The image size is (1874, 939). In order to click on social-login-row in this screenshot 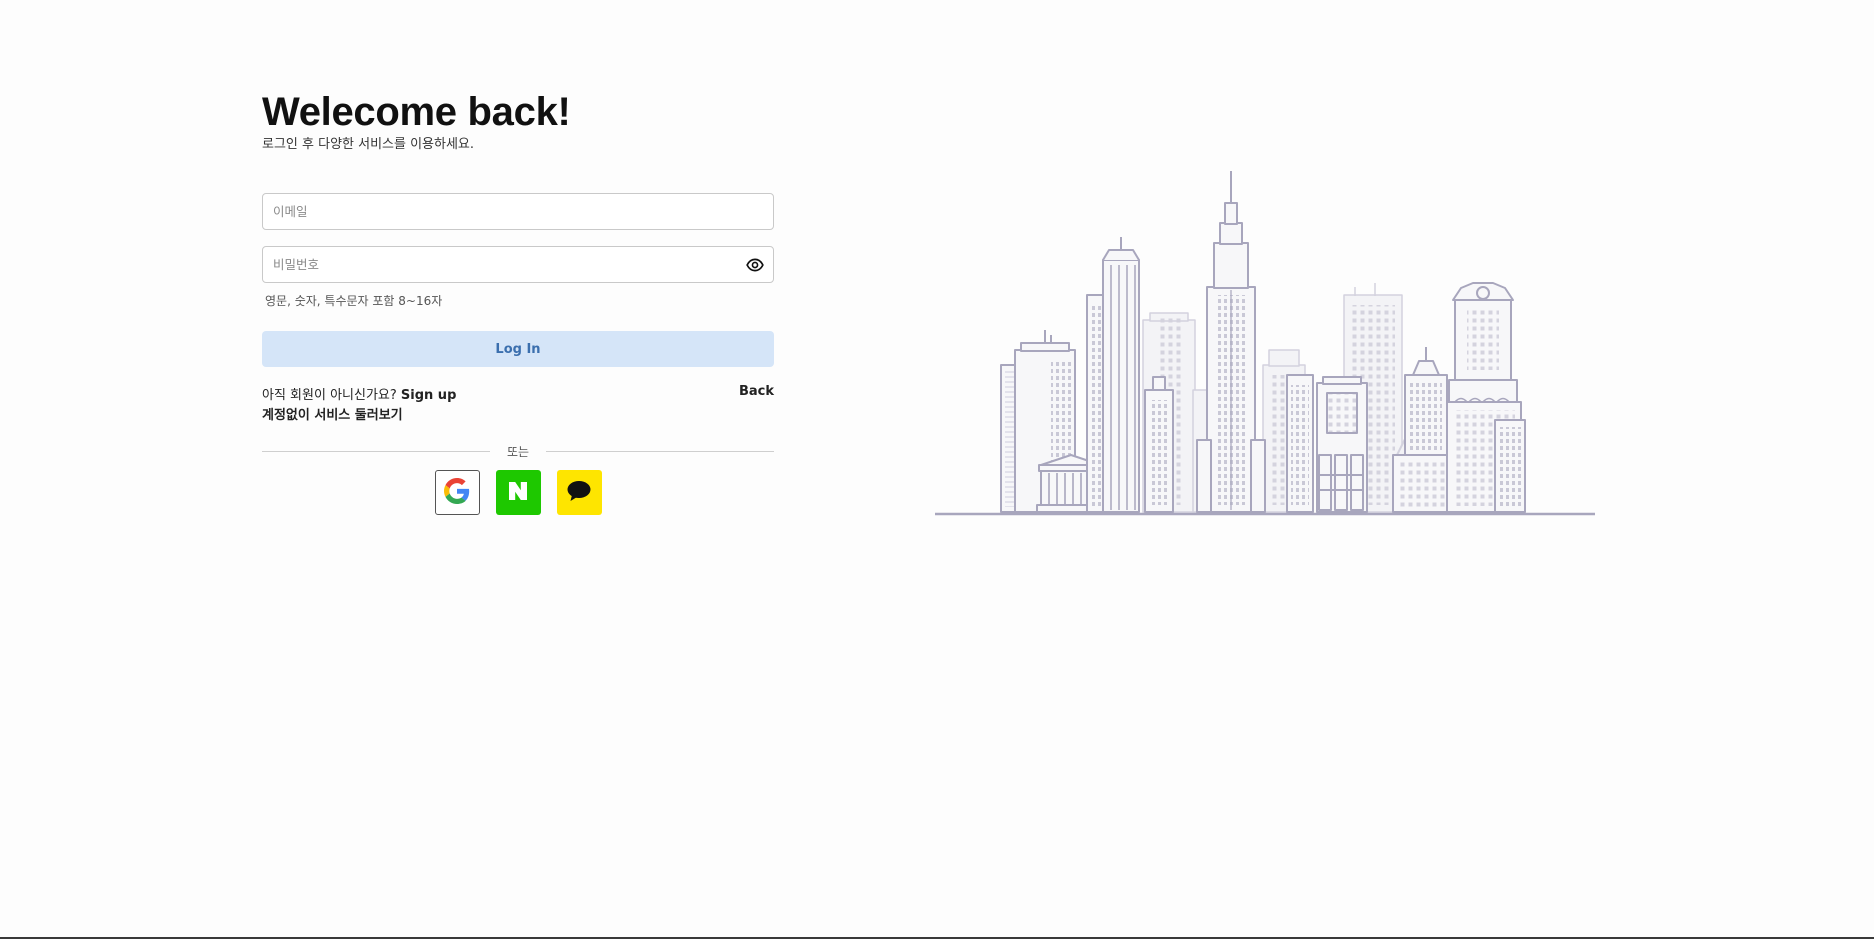, I will do `click(518, 492)`.